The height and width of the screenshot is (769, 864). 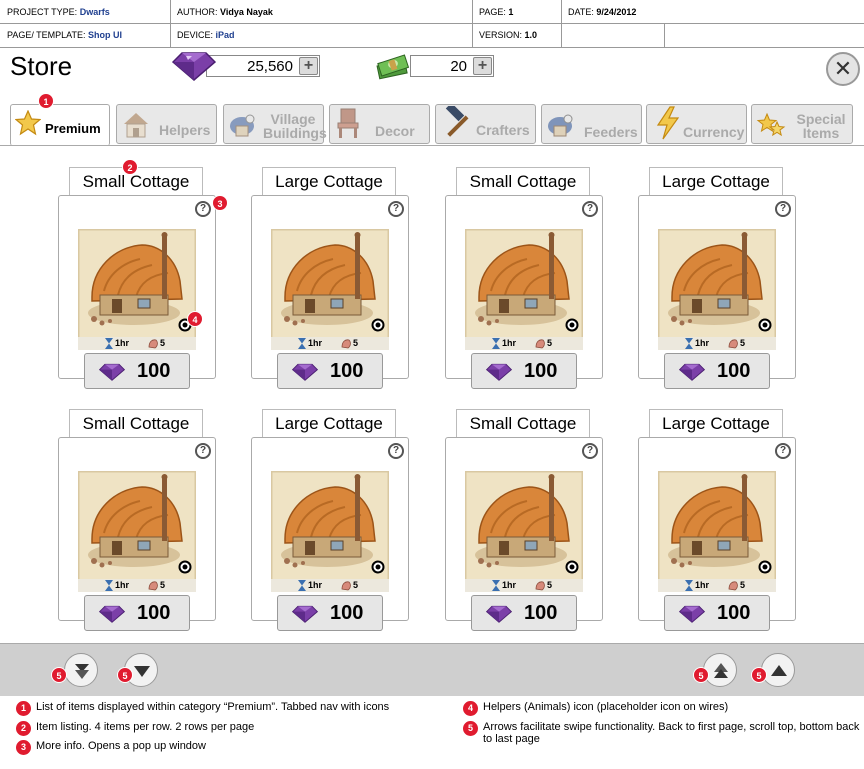 I want to click on tab-decor: Decor, so click(x=379, y=124).